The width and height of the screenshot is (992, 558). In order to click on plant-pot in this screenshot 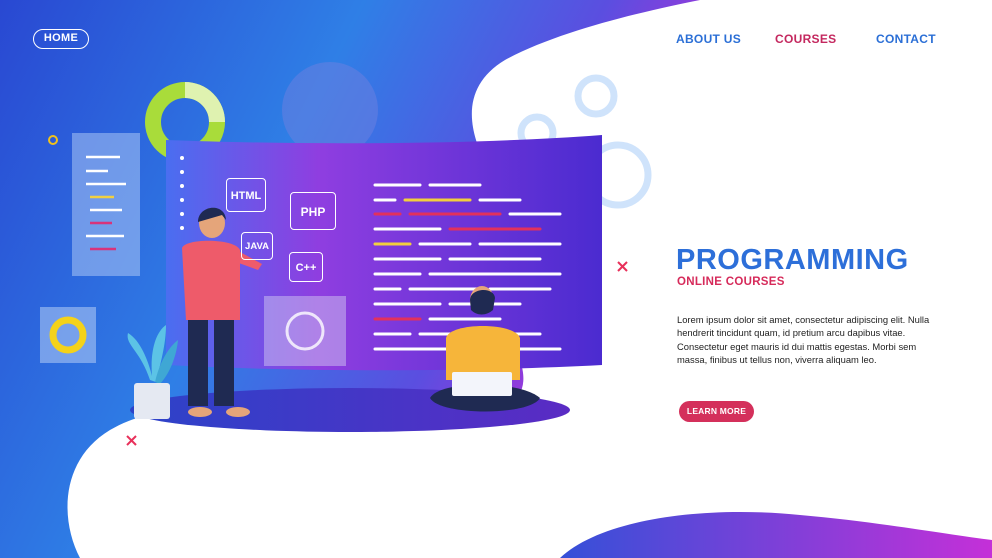, I will do `click(152, 401)`.